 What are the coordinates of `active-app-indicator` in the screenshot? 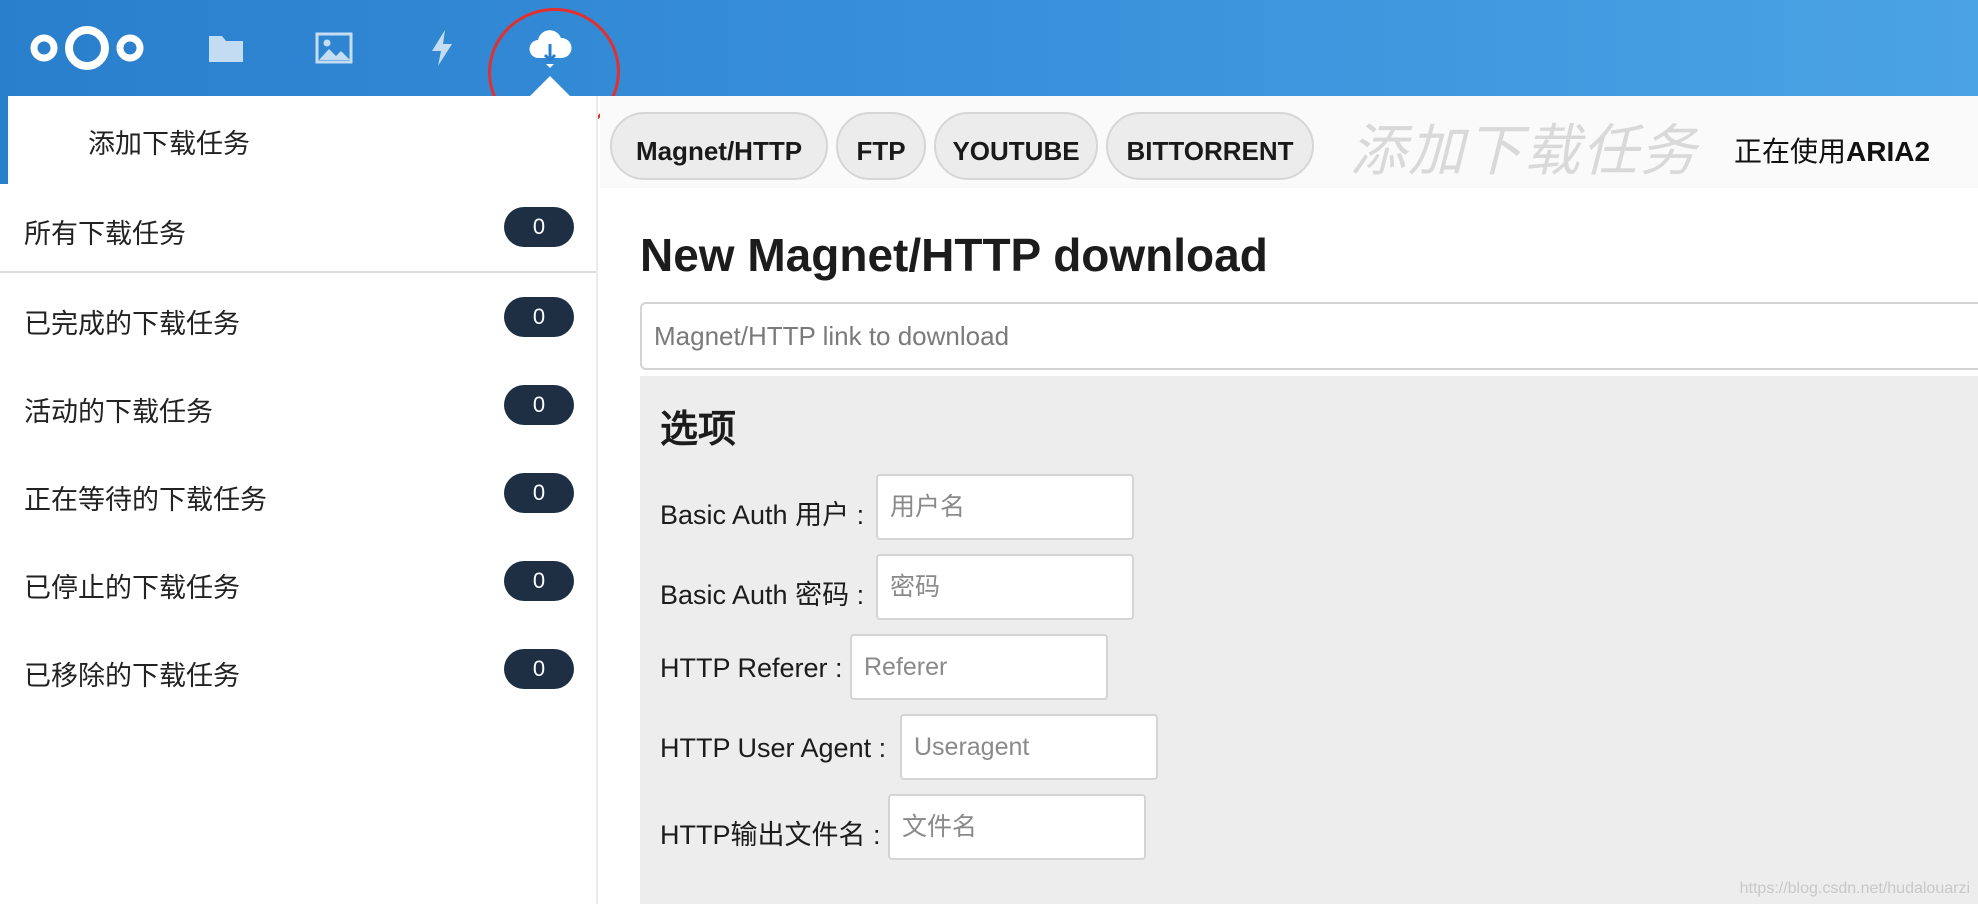 It's located at (550, 86).